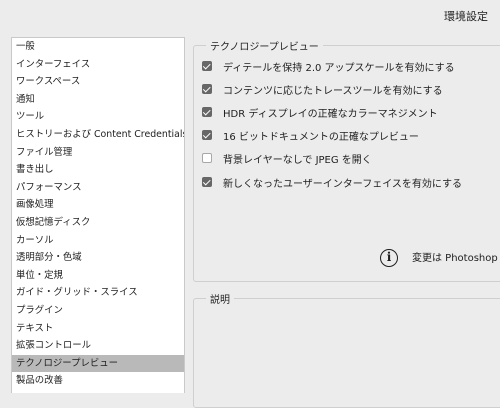  I want to click on sidebar-item-history: ヒストリーおよび Content Credentials, so click(98, 135).